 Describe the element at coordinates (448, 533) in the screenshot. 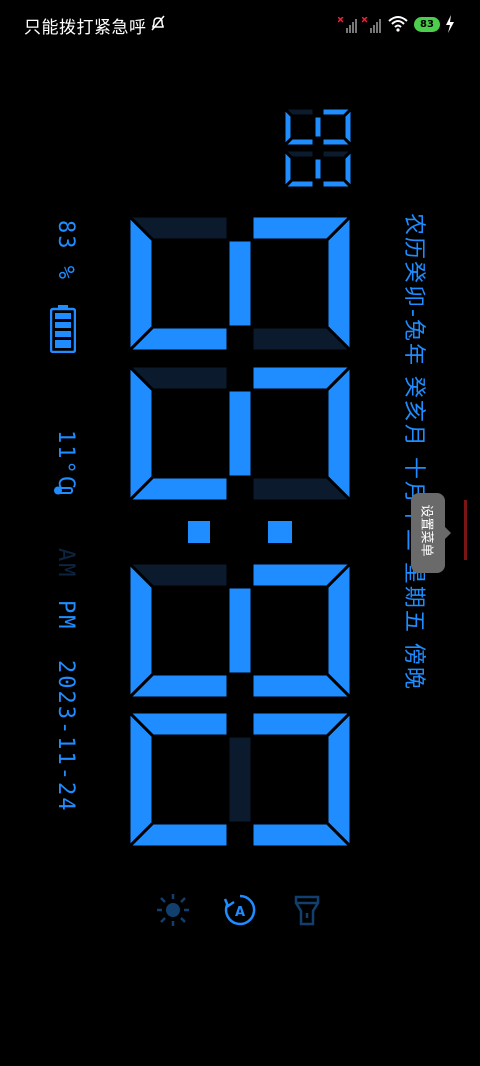

I see `floating-arrow` at that location.